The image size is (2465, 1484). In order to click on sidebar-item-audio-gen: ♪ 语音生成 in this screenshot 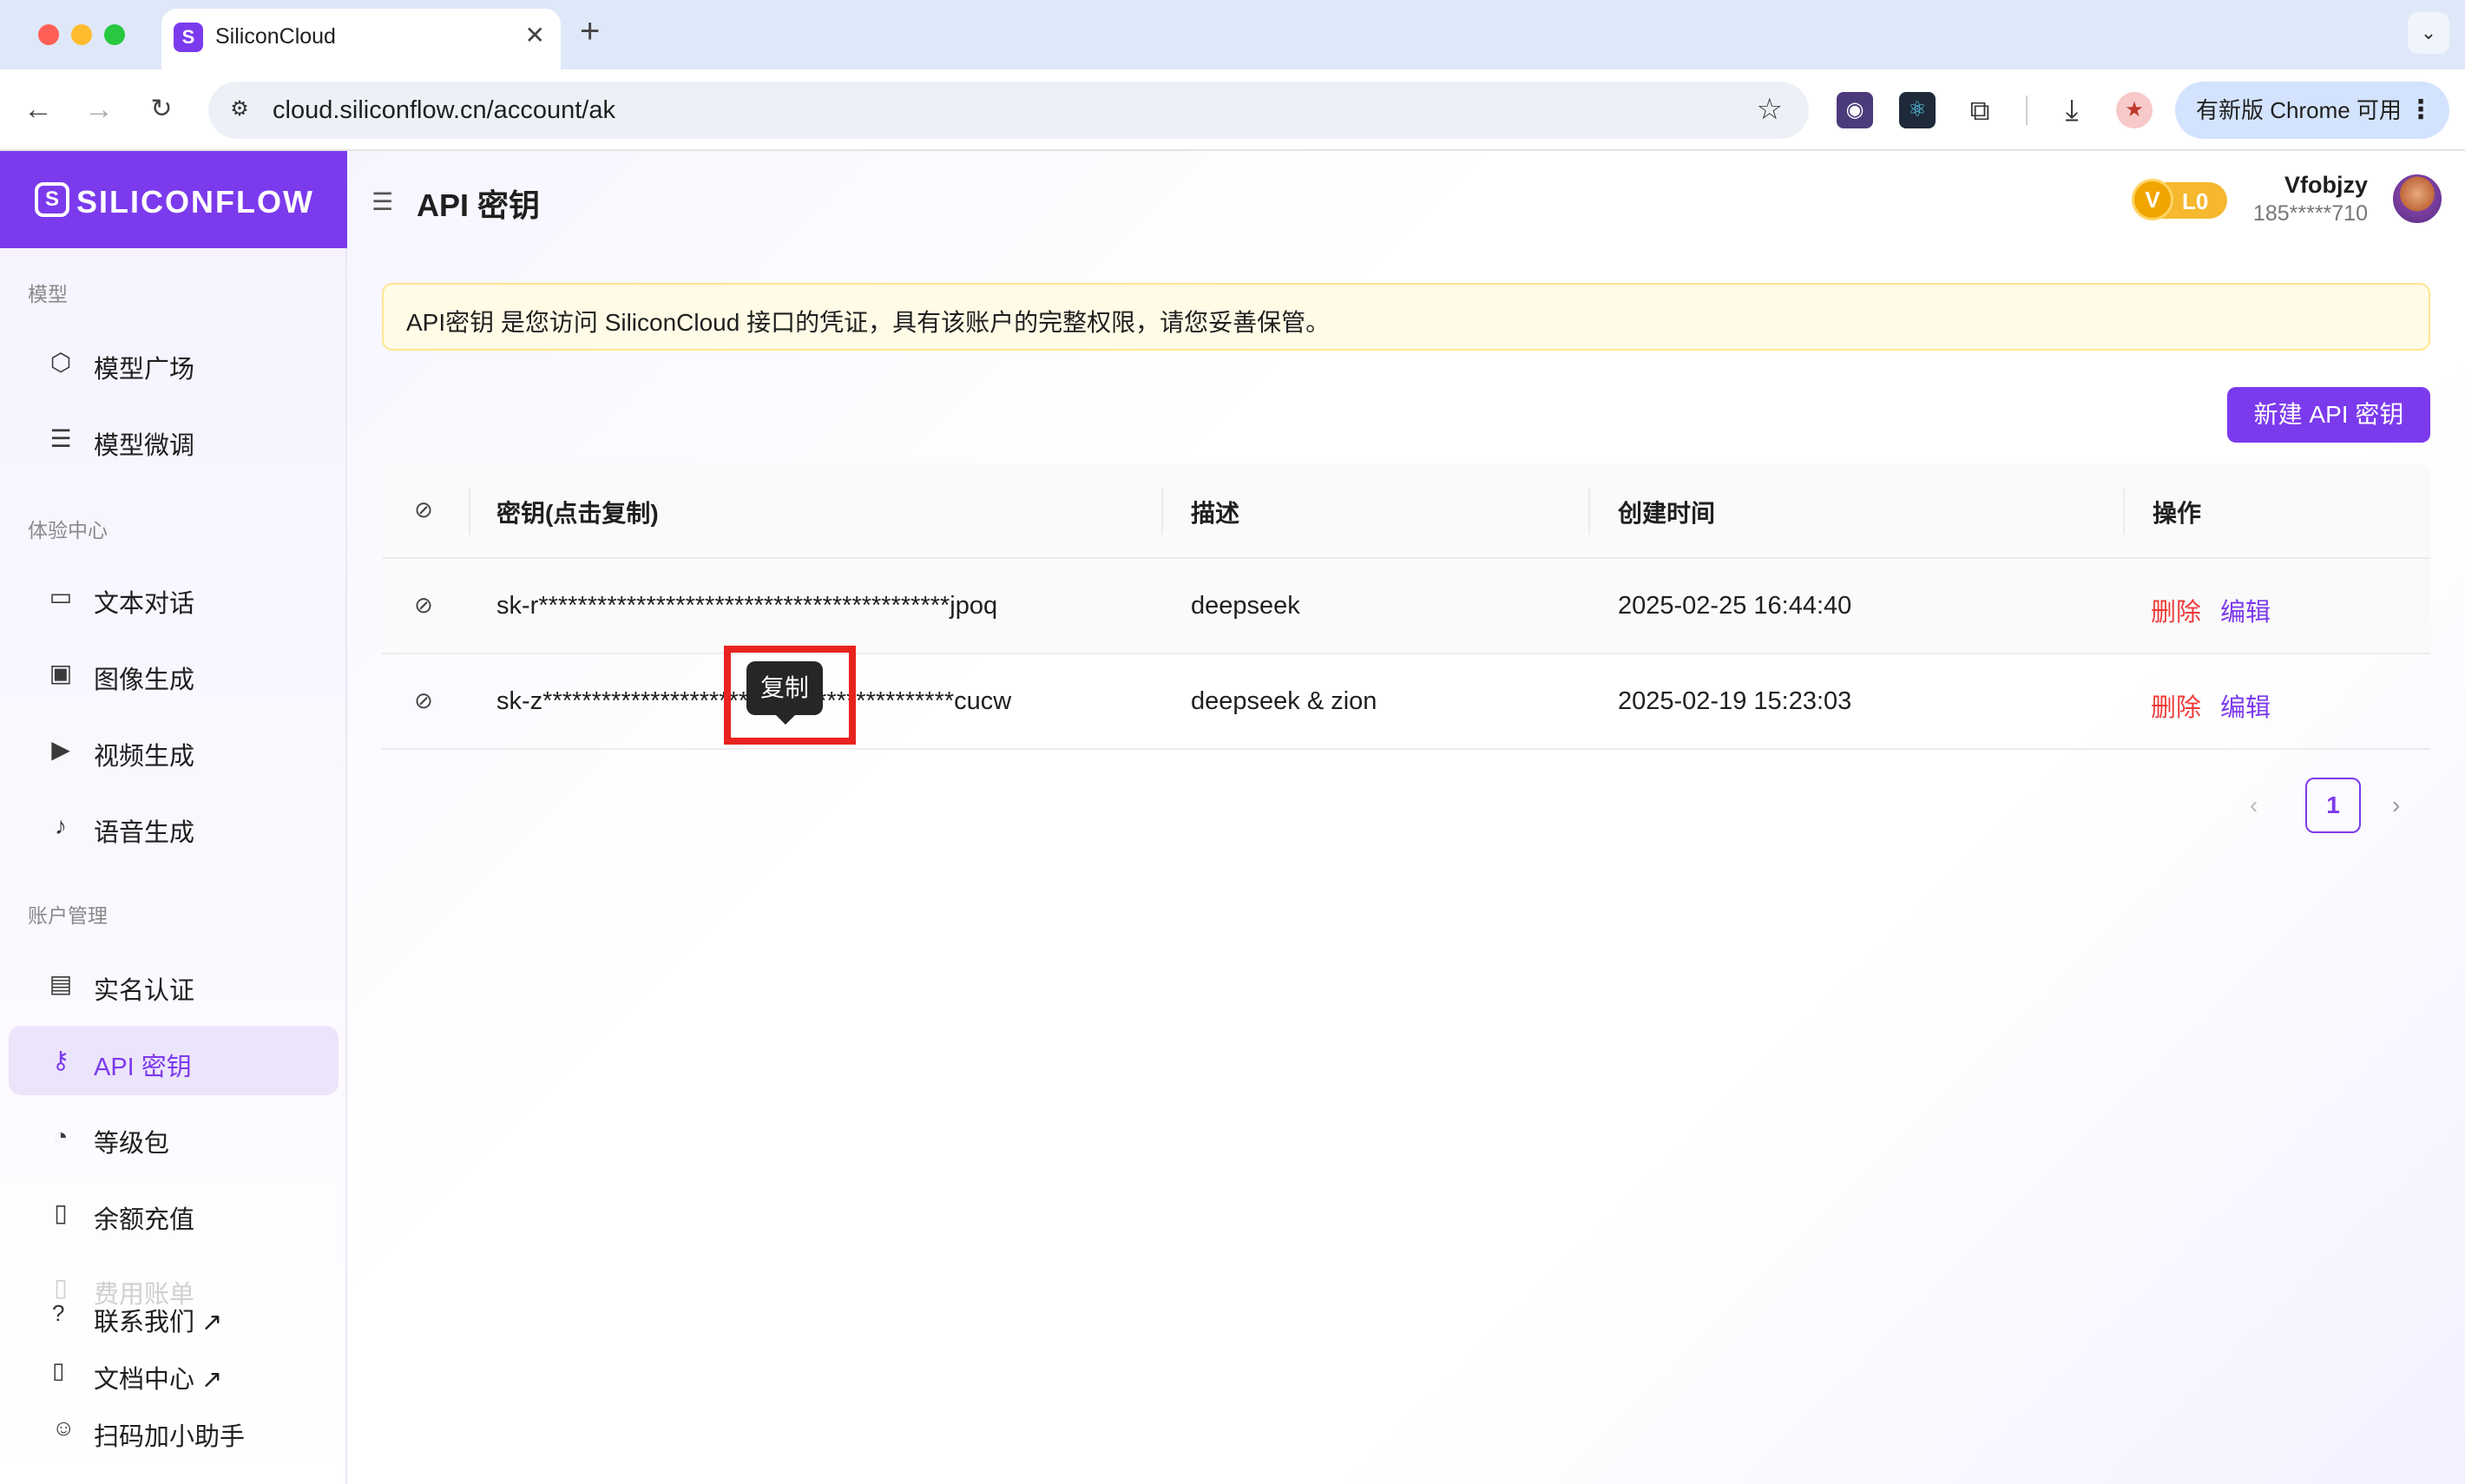, I will do `click(174, 826)`.